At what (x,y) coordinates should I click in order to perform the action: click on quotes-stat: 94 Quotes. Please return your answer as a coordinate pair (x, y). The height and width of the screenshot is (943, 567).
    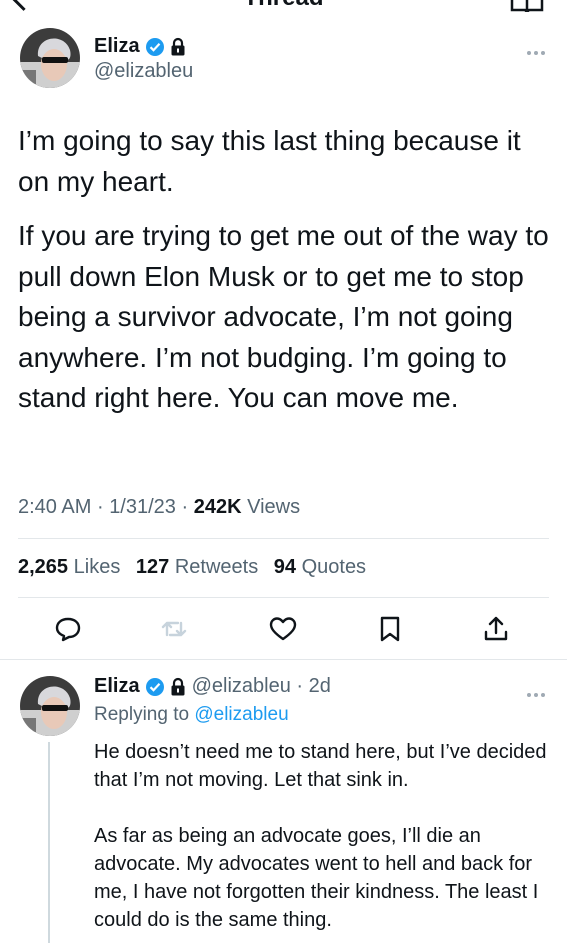
    Looking at the image, I should click on (320, 567).